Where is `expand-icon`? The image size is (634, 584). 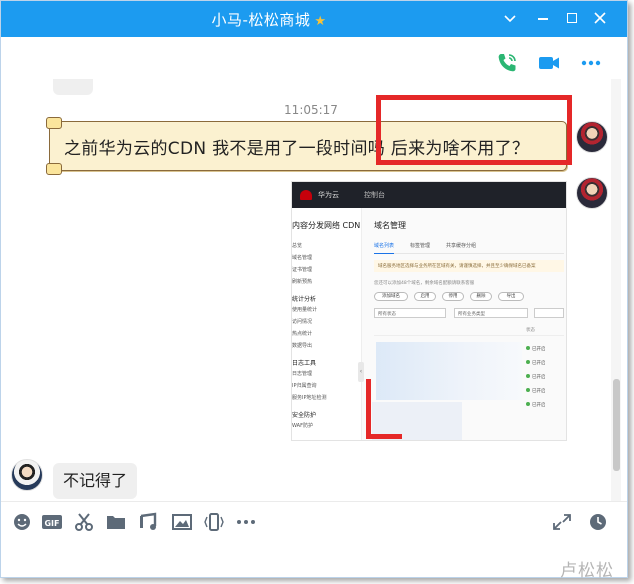
expand-icon is located at coordinates (562, 522).